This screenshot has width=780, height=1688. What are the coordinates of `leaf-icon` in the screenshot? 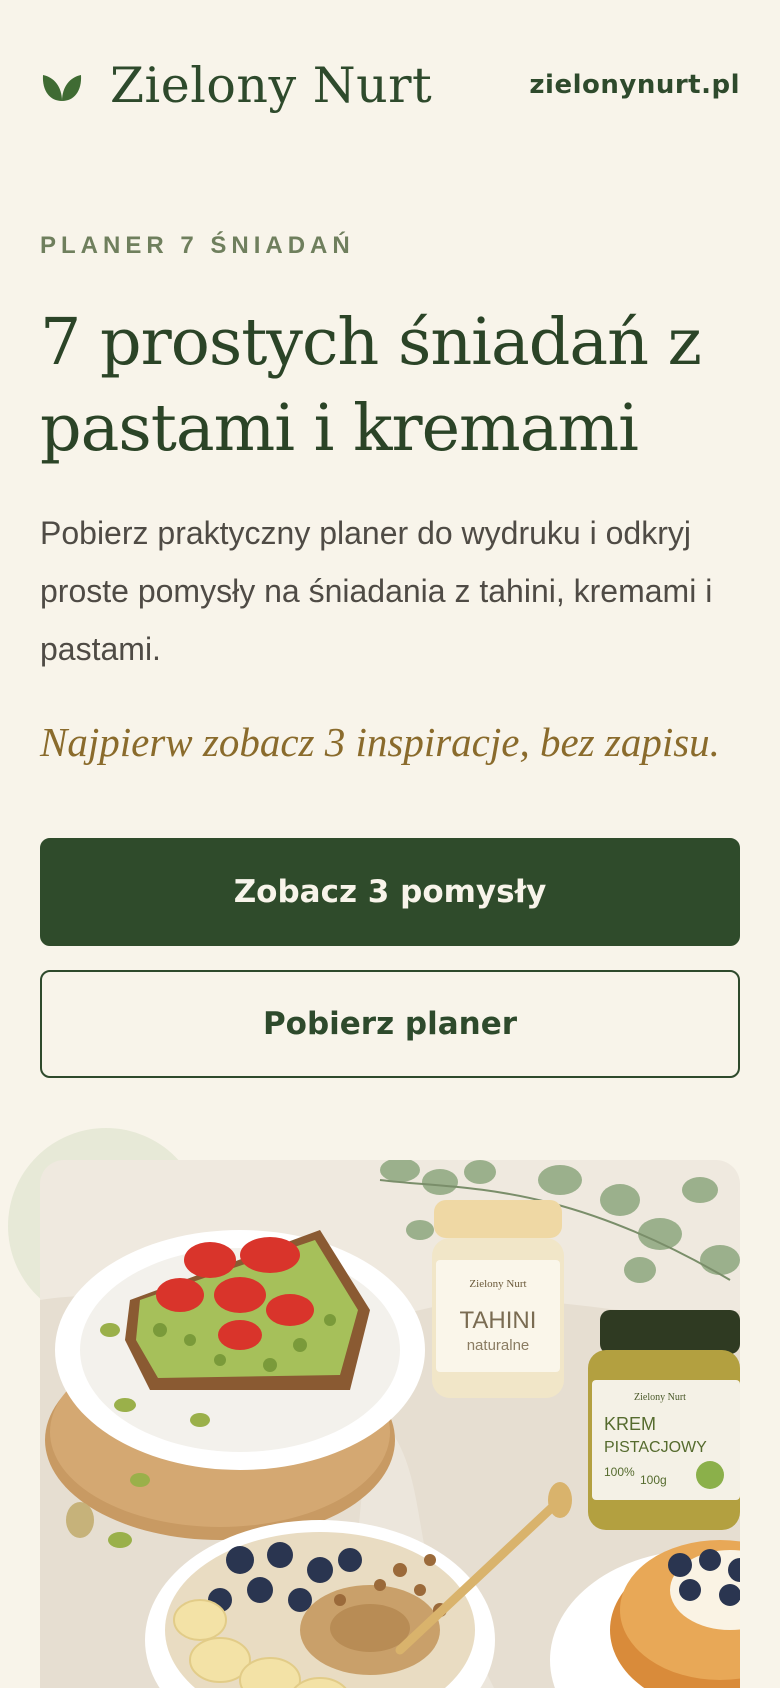 It's located at (62, 88).